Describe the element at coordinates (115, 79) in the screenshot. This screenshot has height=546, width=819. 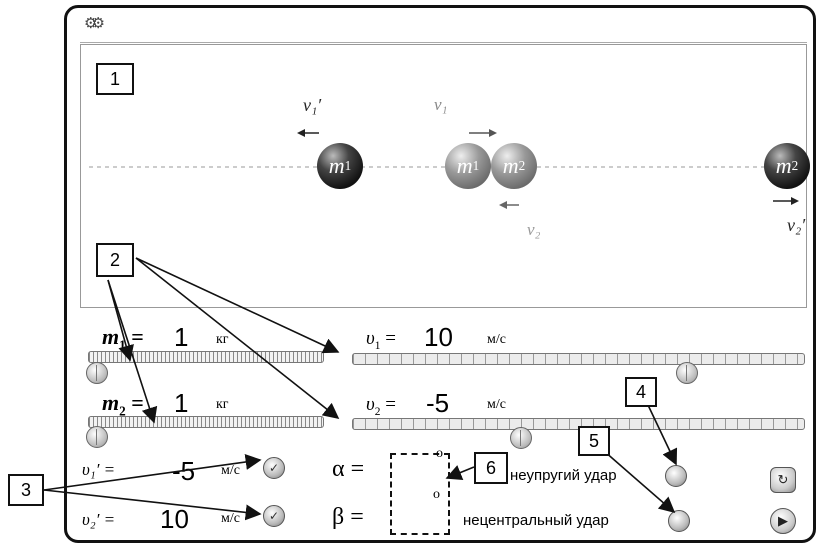
I see `callout-1: 1` at that location.